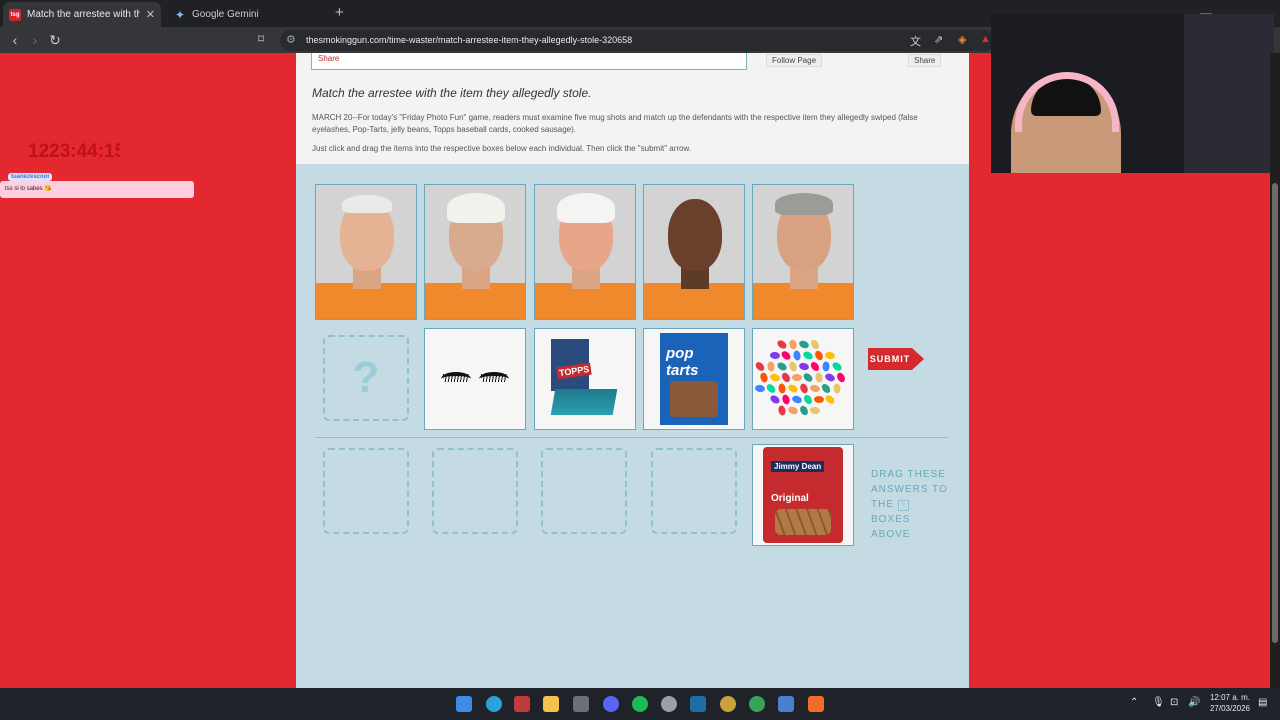 The image size is (1280, 720). What do you see at coordinates (909, 489) in the screenshot?
I see `drag-hint-line: ANSWERS TO` at bounding box center [909, 489].